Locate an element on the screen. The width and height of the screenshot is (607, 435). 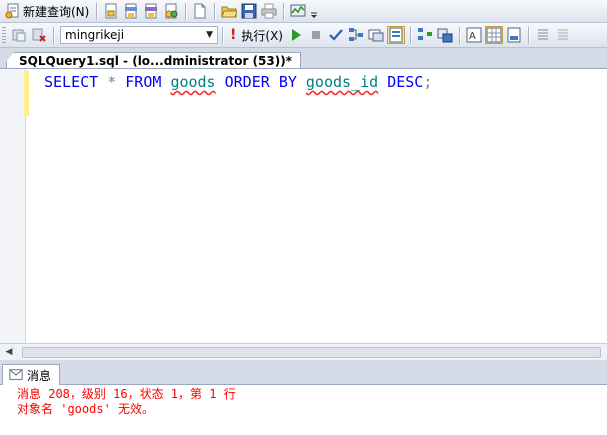
new-file-button is located at coordinates (200, 11).